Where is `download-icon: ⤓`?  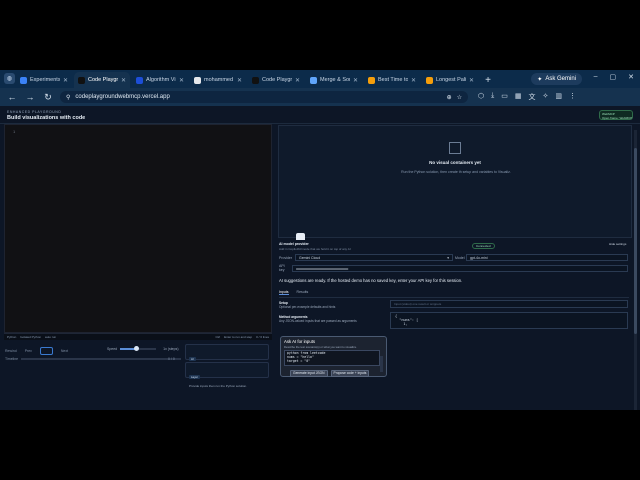 download-icon: ⤓ is located at coordinates (492, 97).